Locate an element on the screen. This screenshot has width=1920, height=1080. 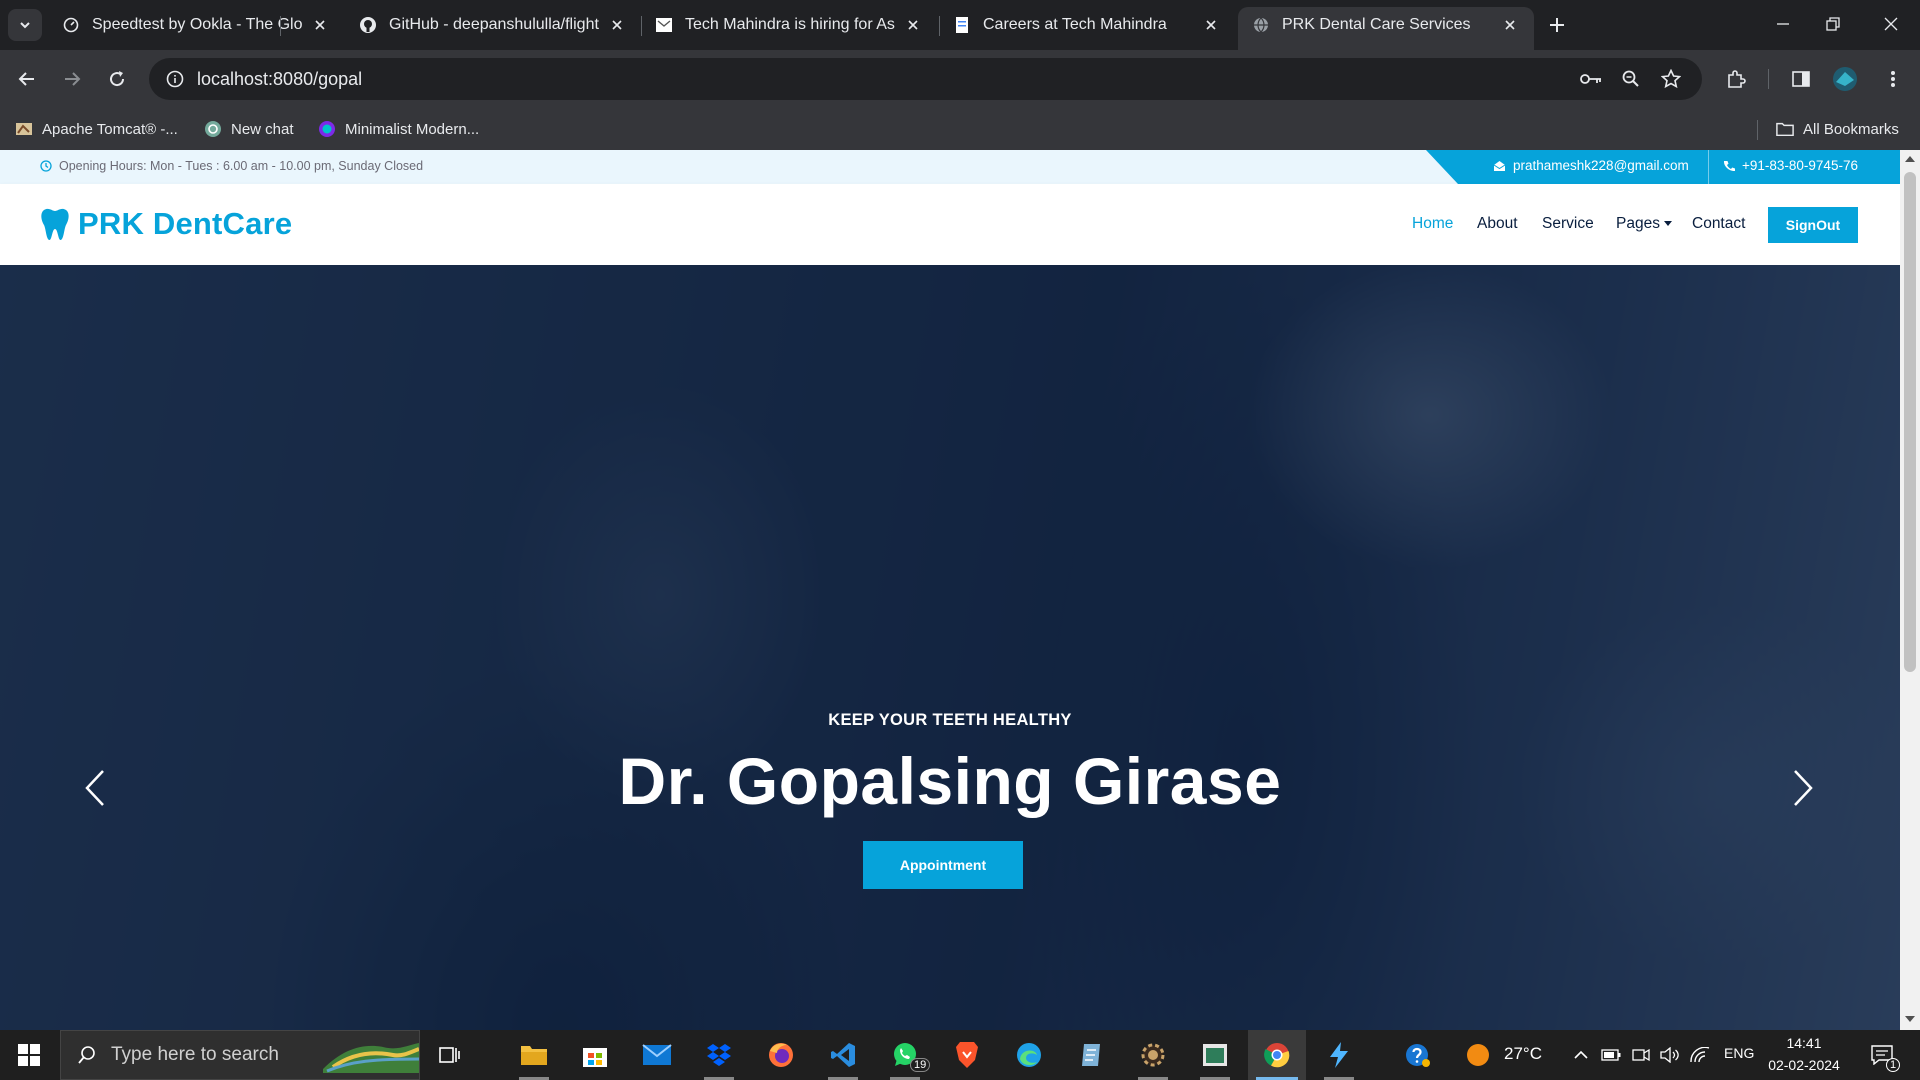
profile-avatar is located at coordinates (1845, 79).